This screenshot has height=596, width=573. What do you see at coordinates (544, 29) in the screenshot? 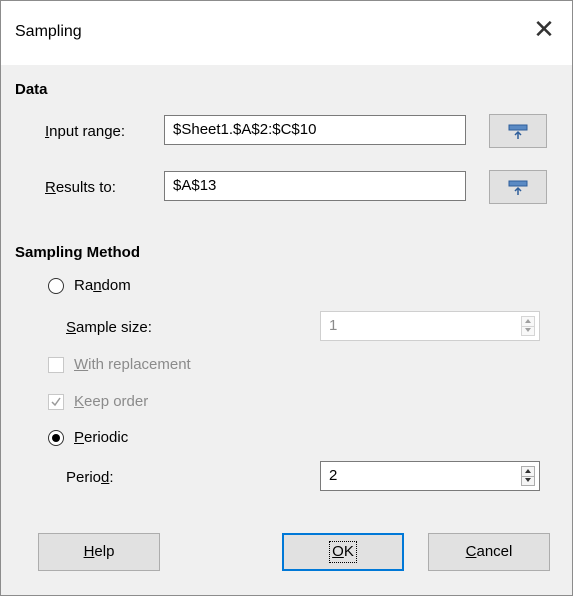
I see `close-icon: ✕` at bounding box center [544, 29].